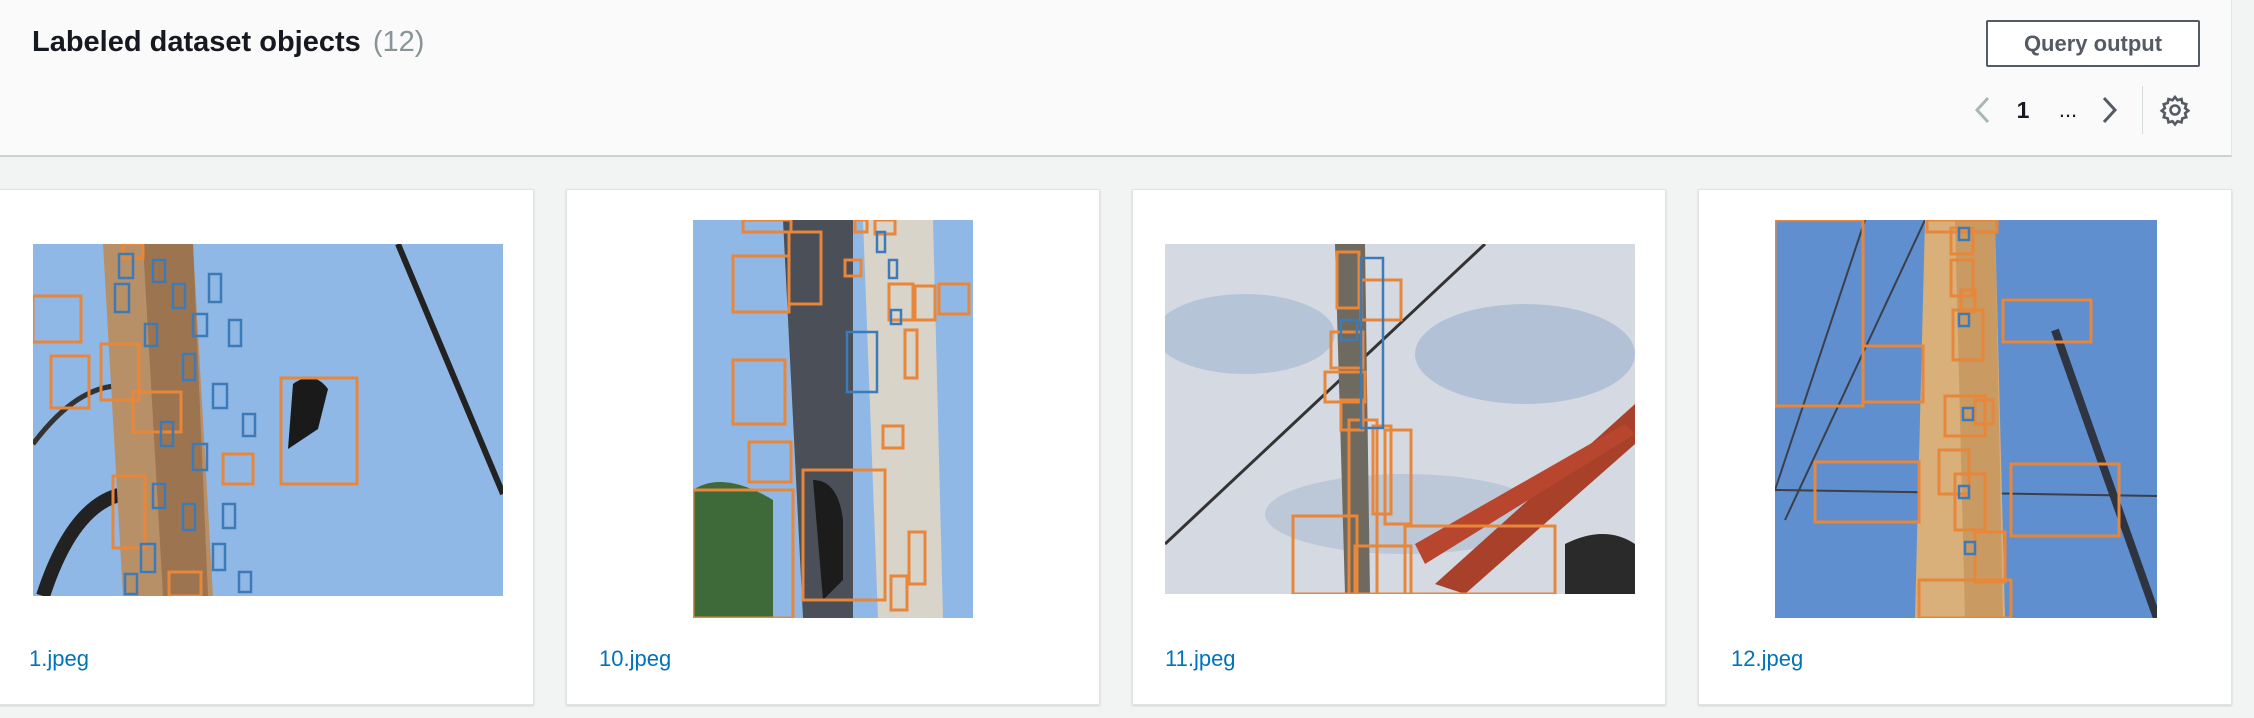 This screenshot has width=2254, height=718. What do you see at coordinates (2175, 110) in the screenshot?
I see `gear-icon` at bounding box center [2175, 110].